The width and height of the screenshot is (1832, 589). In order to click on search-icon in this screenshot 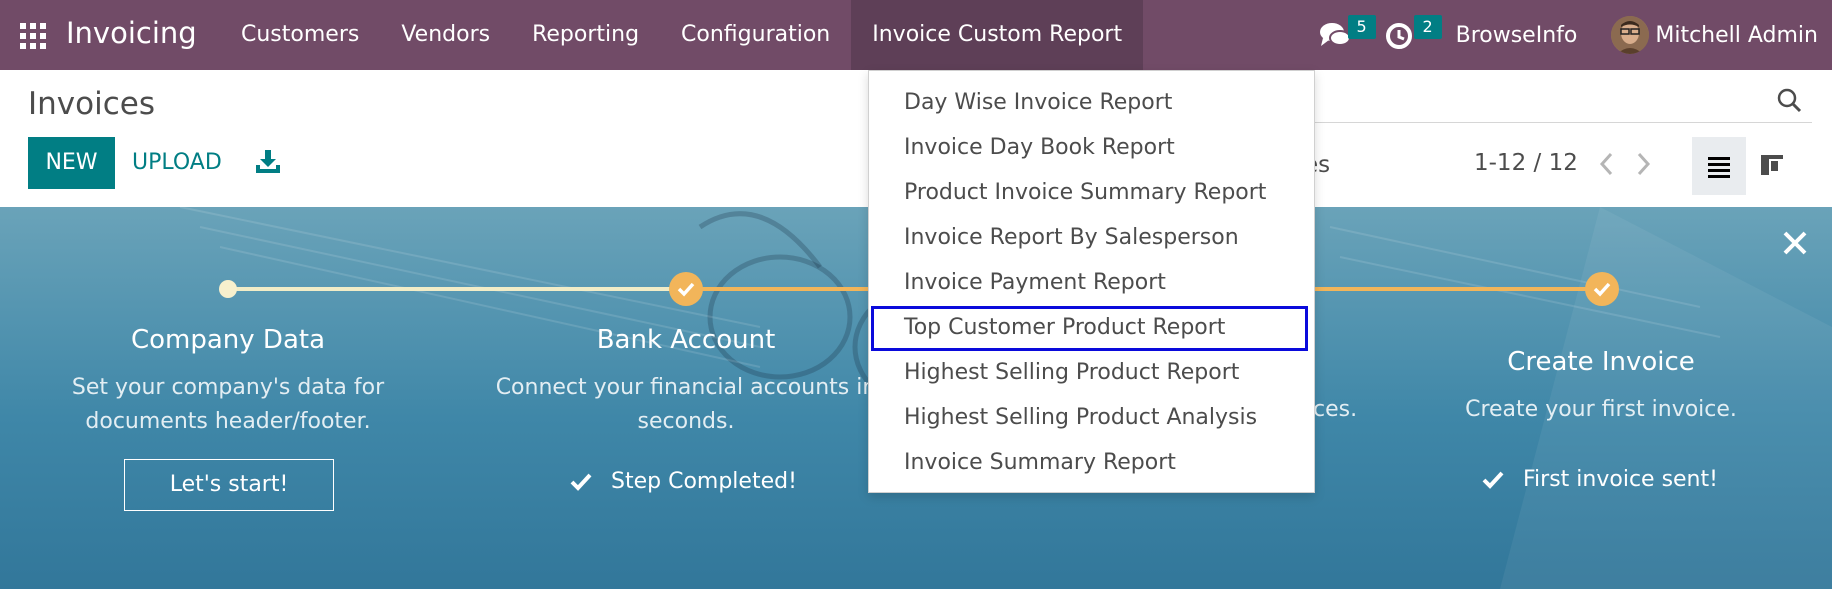, I will do `click(1789, 100)`.